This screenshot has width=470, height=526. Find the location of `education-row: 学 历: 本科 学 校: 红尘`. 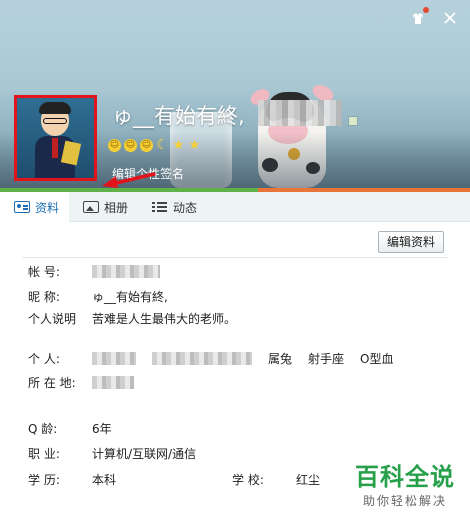

education-row: 学 历: 本科 学 校: 红尘 is located at coordinates (174, 479).